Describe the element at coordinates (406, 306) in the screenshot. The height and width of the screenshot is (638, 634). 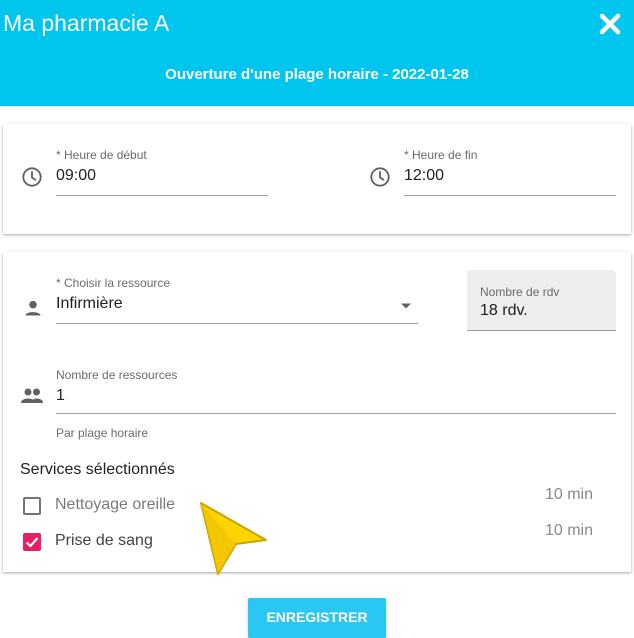
I see `dropdown-arrow-icon` at that location.